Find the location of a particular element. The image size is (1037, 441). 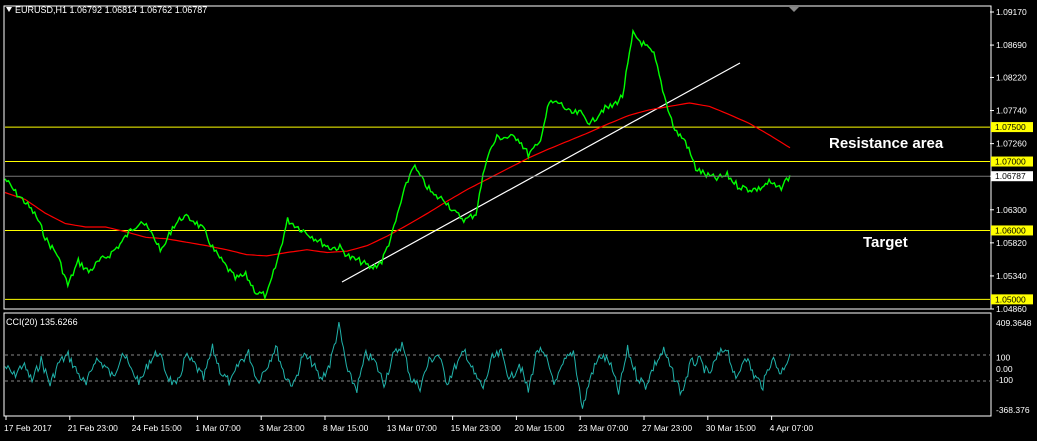

cci-y-tick-label: 409.3648 is located at coordinates (1014, 323).